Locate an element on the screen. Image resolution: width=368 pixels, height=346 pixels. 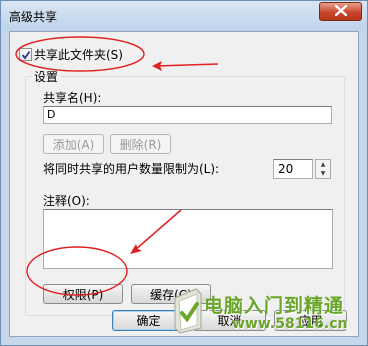
share-name-value: D is located at coordinates (51, 114).